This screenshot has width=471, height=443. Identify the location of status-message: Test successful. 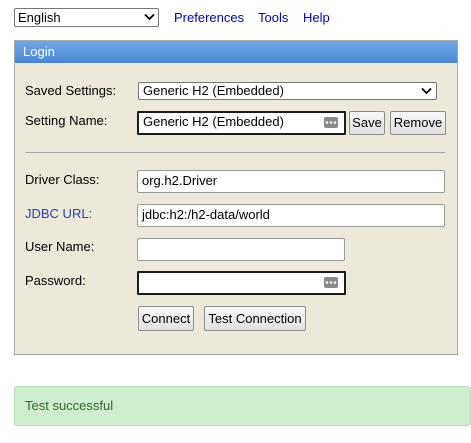
(242, 406).